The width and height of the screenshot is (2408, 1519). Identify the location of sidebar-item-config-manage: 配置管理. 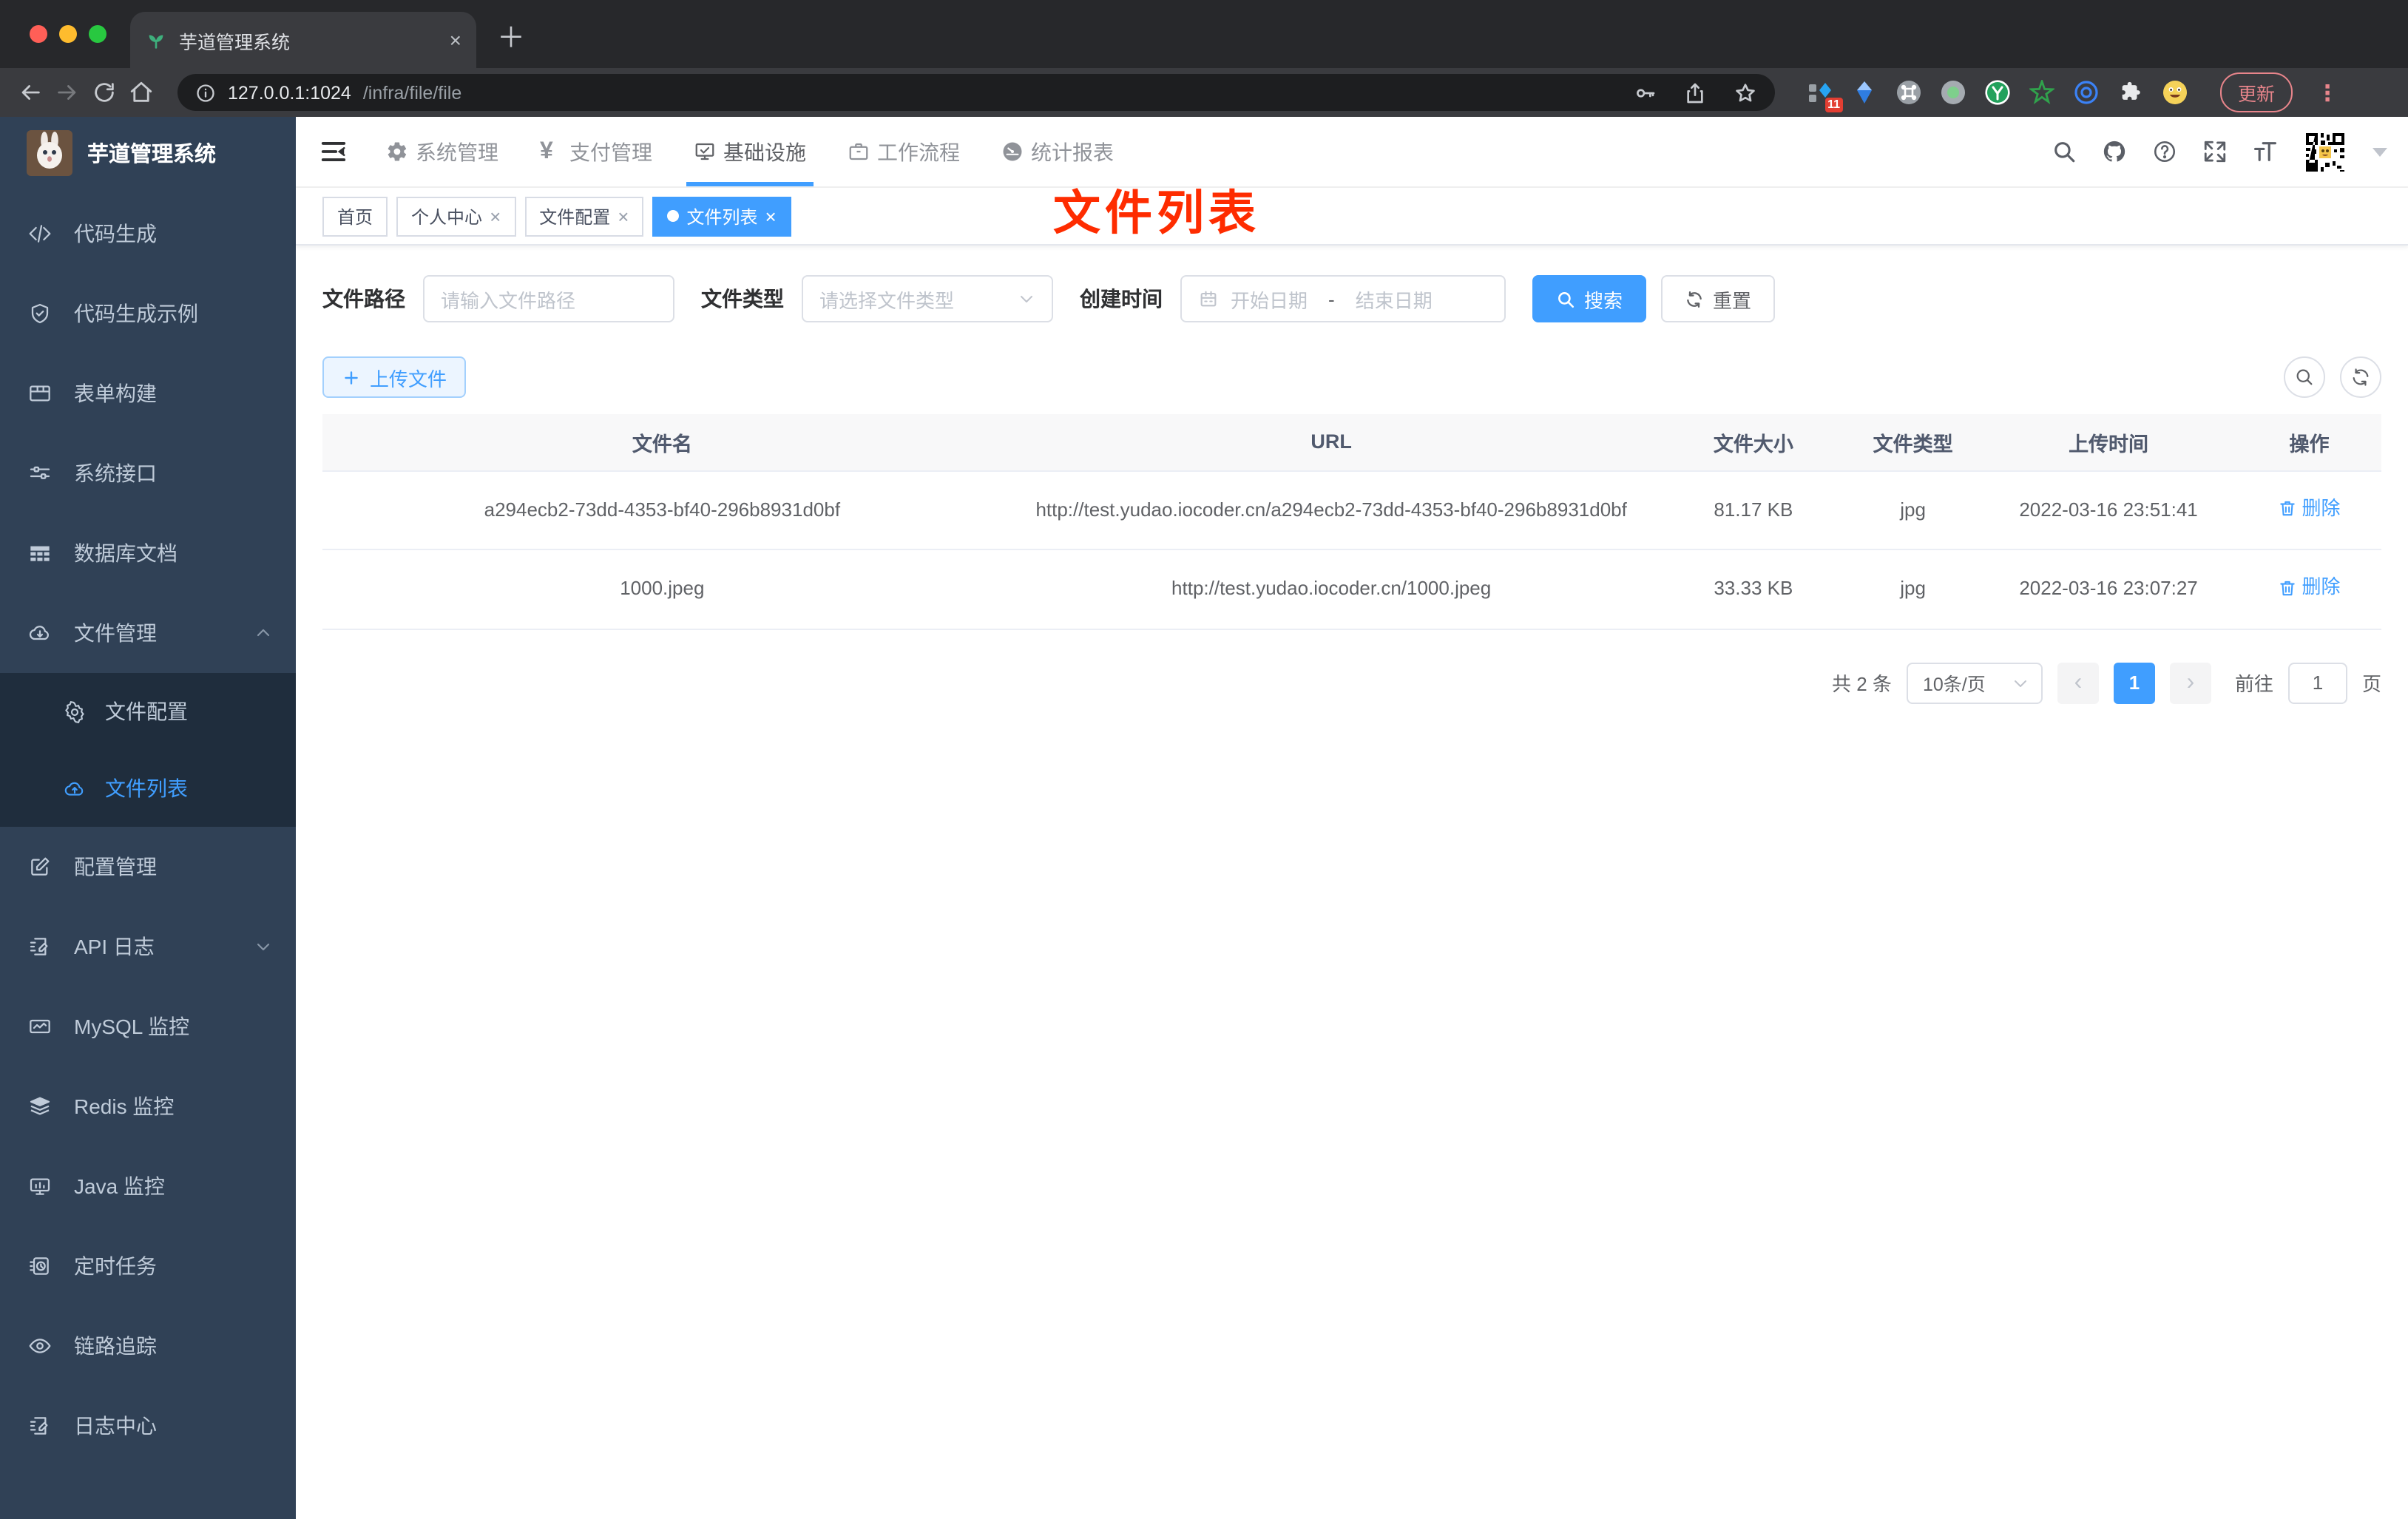
(148, 867).